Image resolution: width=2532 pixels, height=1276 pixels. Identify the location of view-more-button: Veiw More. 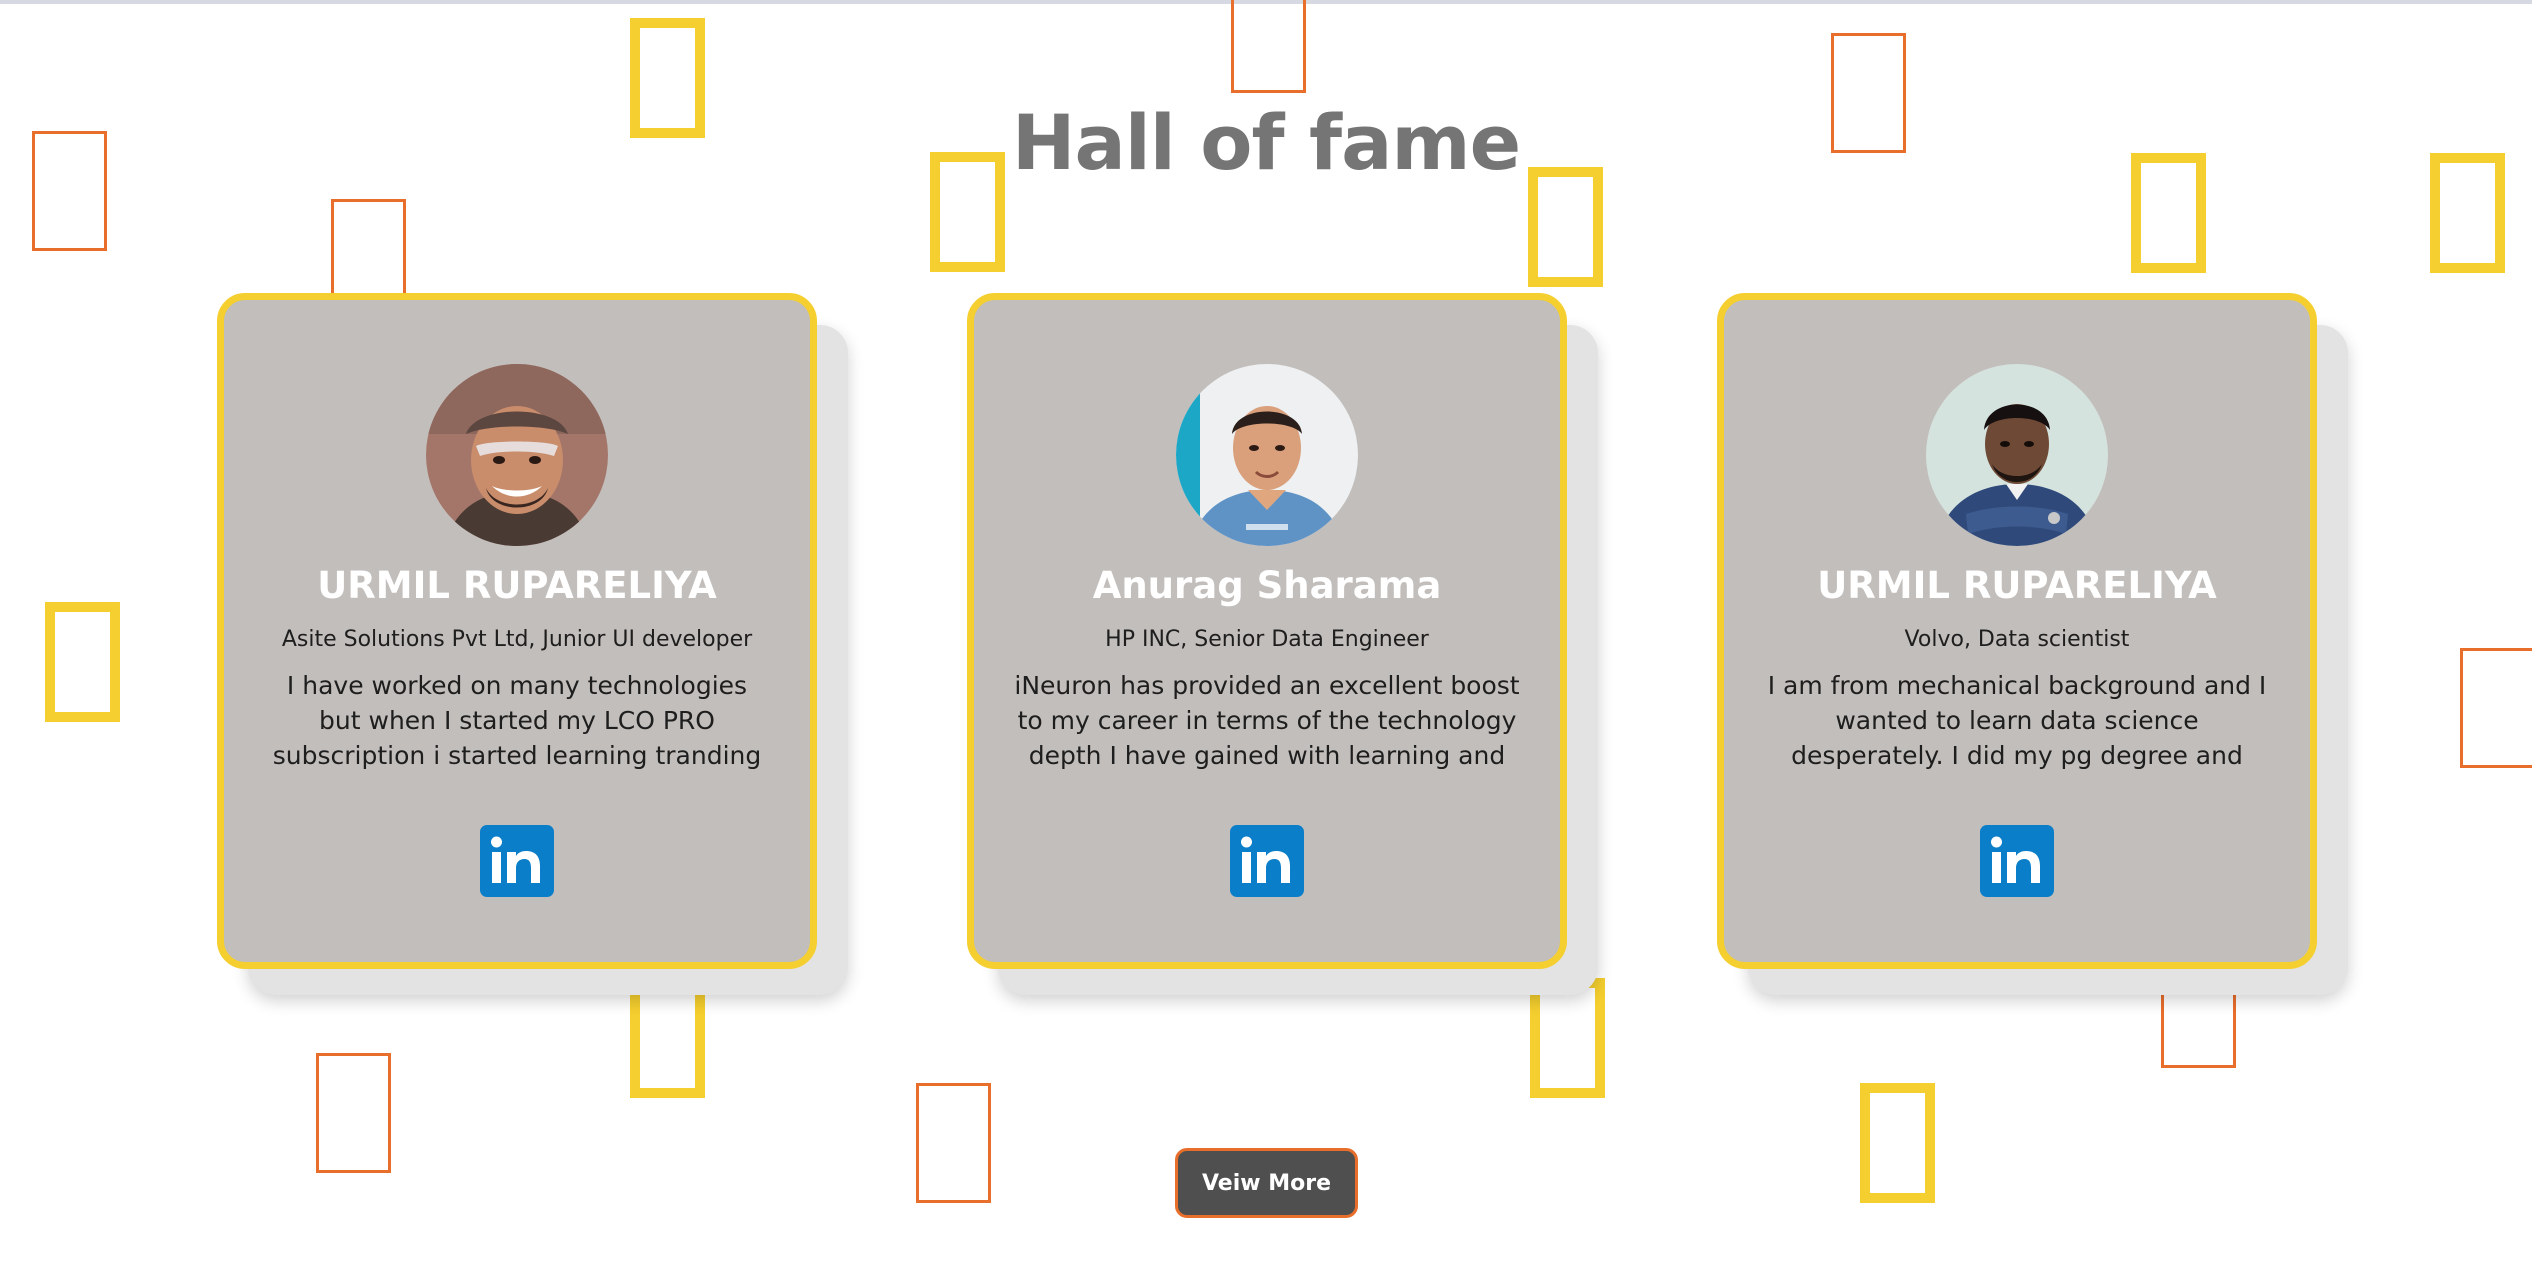
(1266, 1183).